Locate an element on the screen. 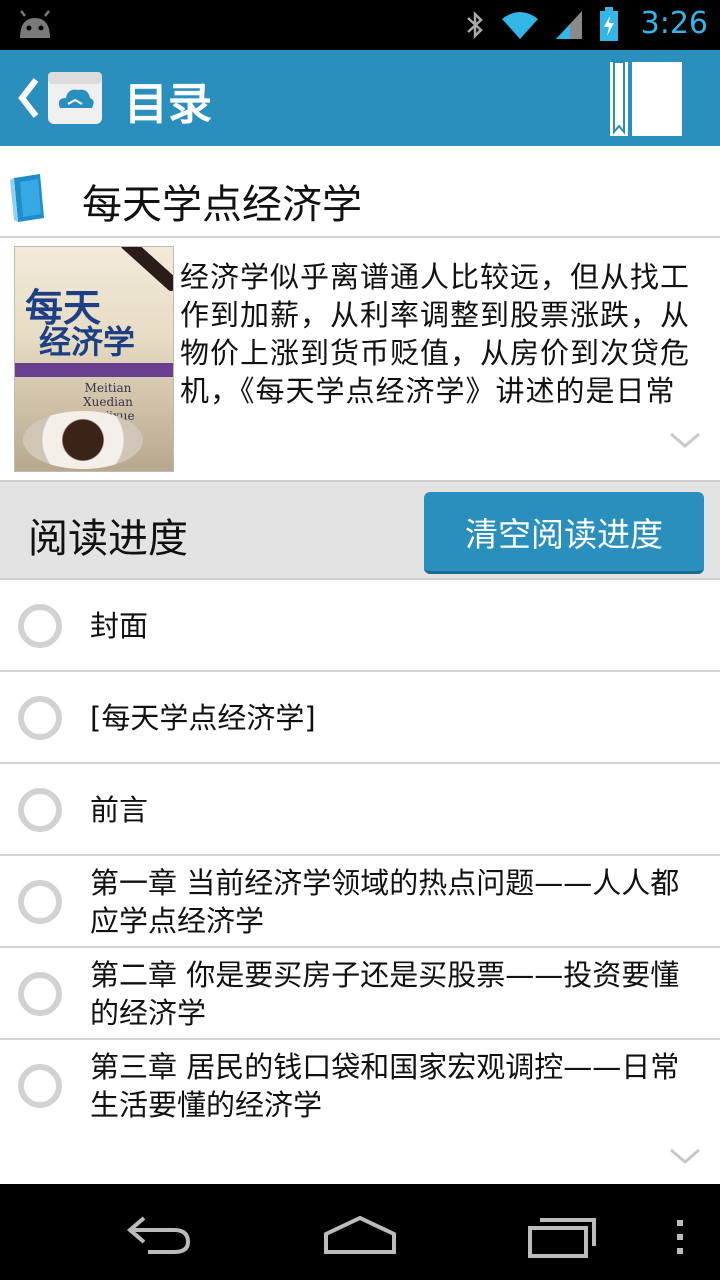 The image size is (720, 1280). bookmark-icon is located at coordinates (646, 99).